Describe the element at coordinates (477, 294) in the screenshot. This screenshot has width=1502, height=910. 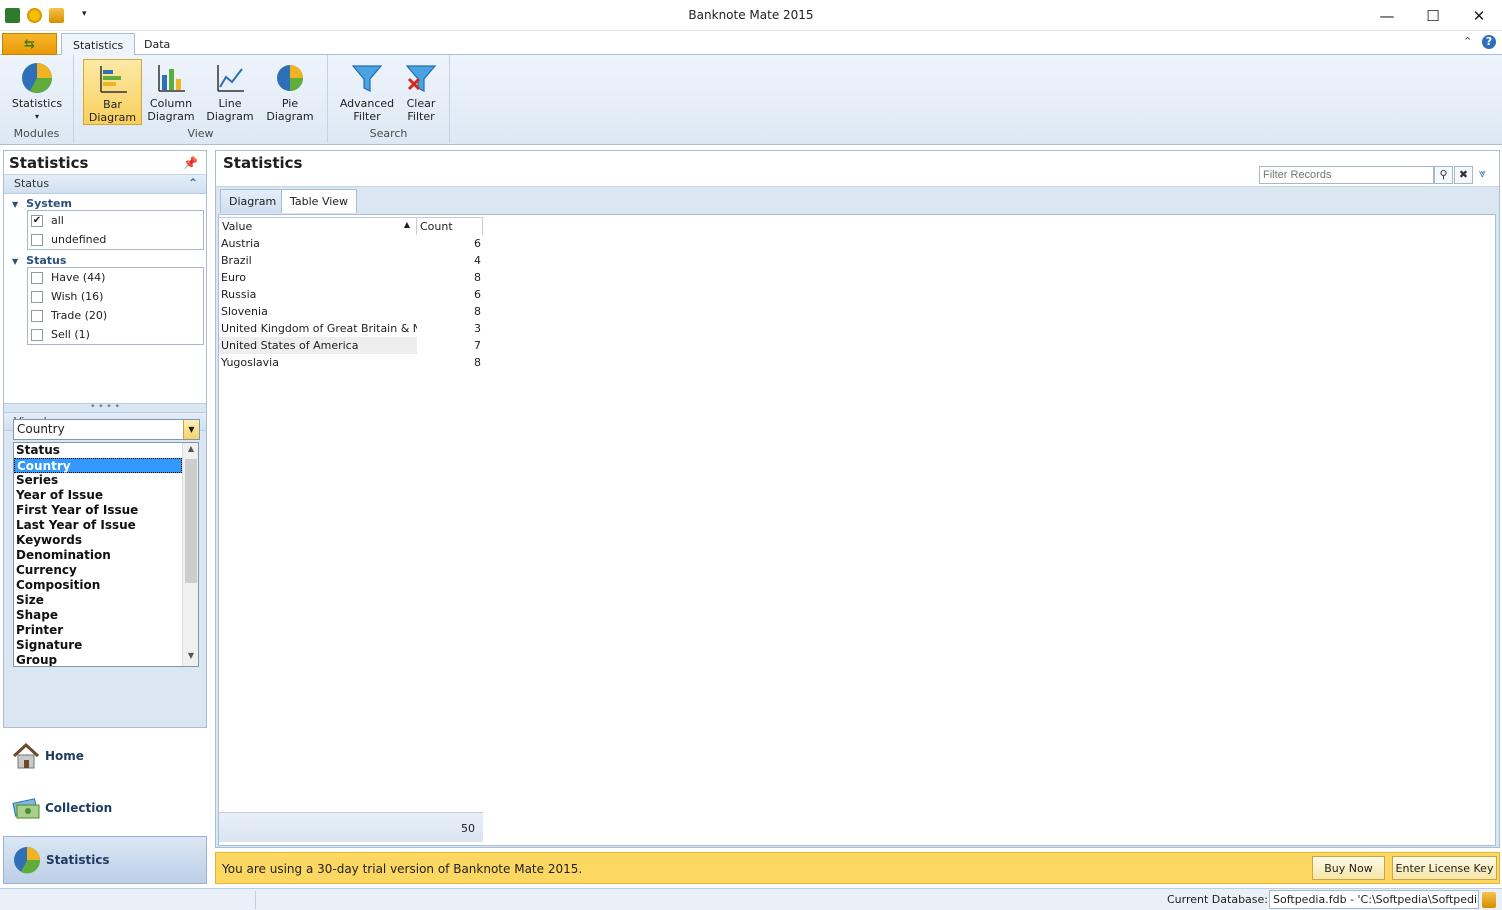
I see `cell-count: 6` at that location.